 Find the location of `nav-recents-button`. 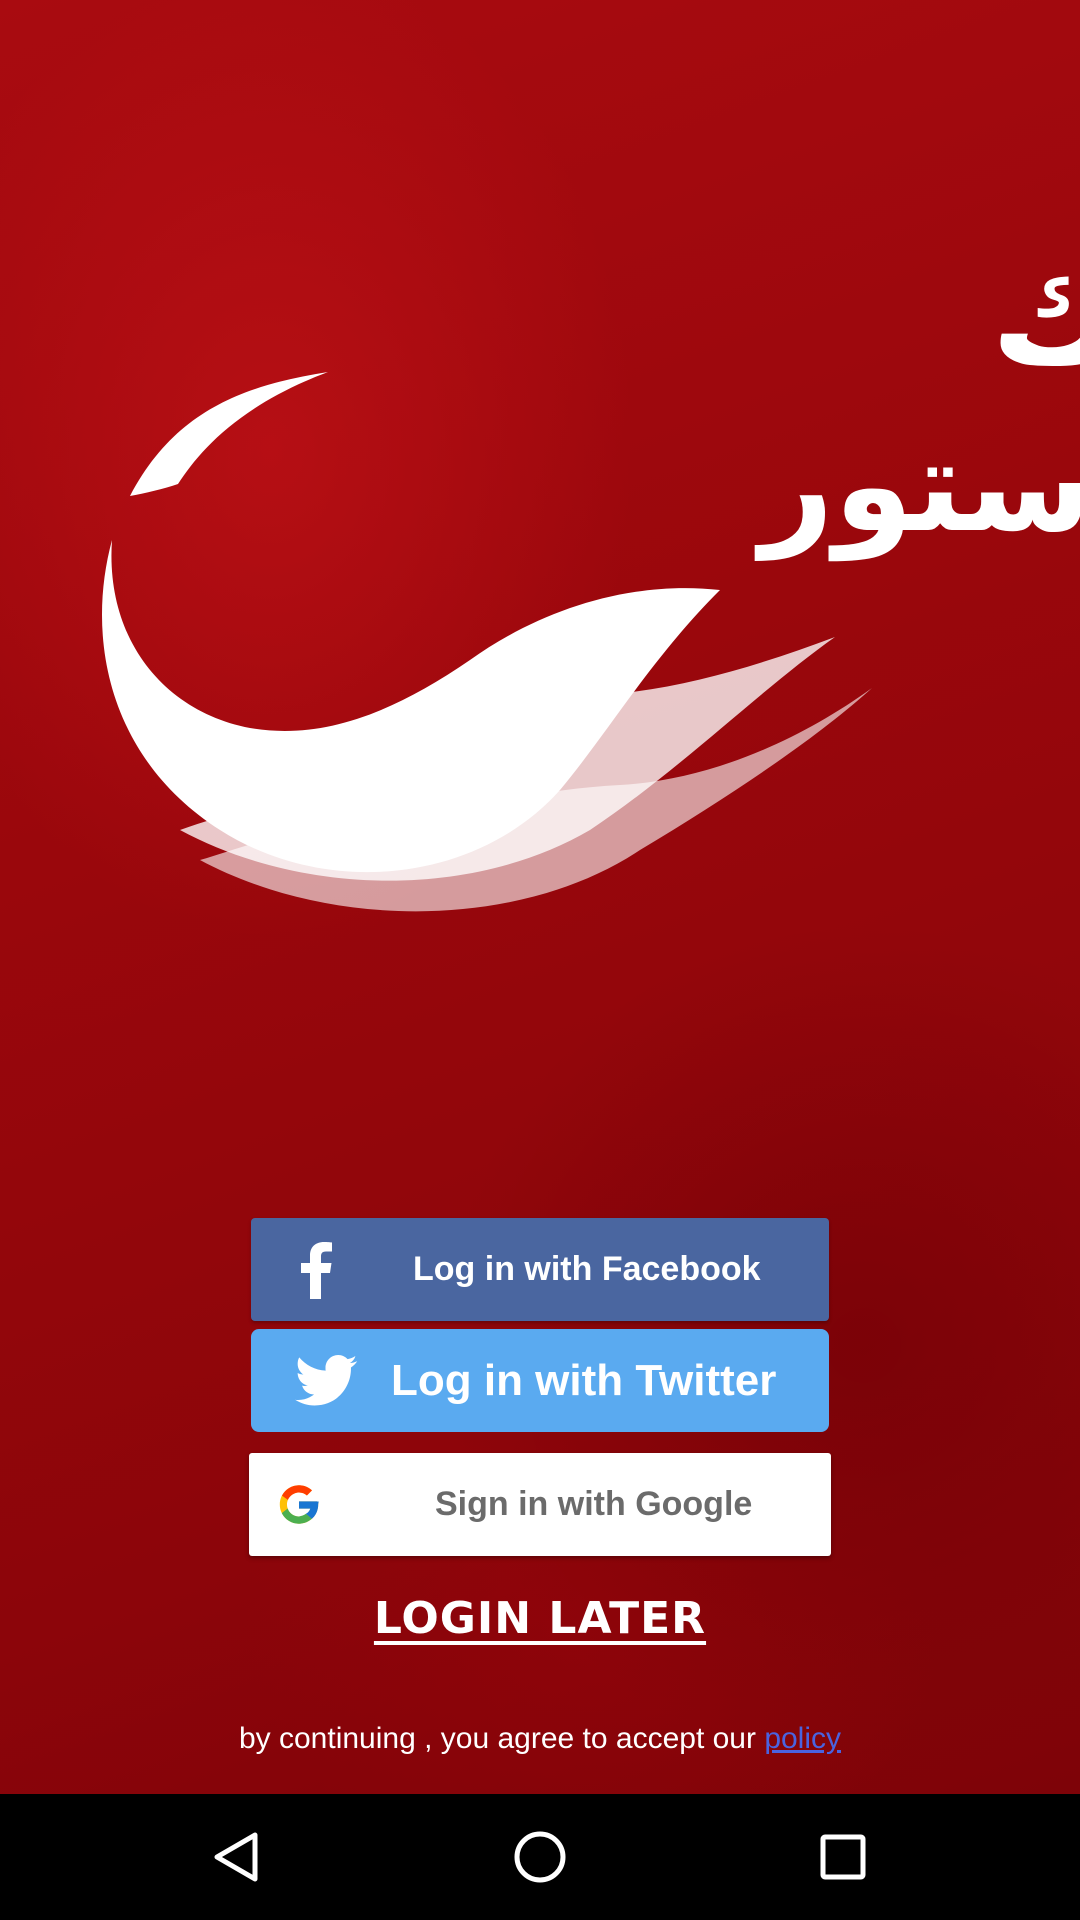

nav-recents-button is located at coordinates (843, 1857).